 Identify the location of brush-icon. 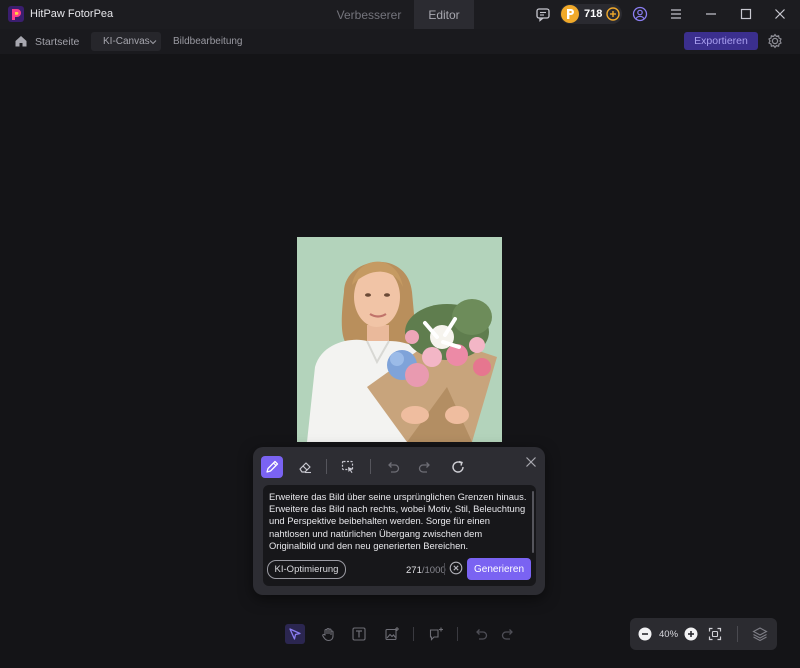
(272, 466).